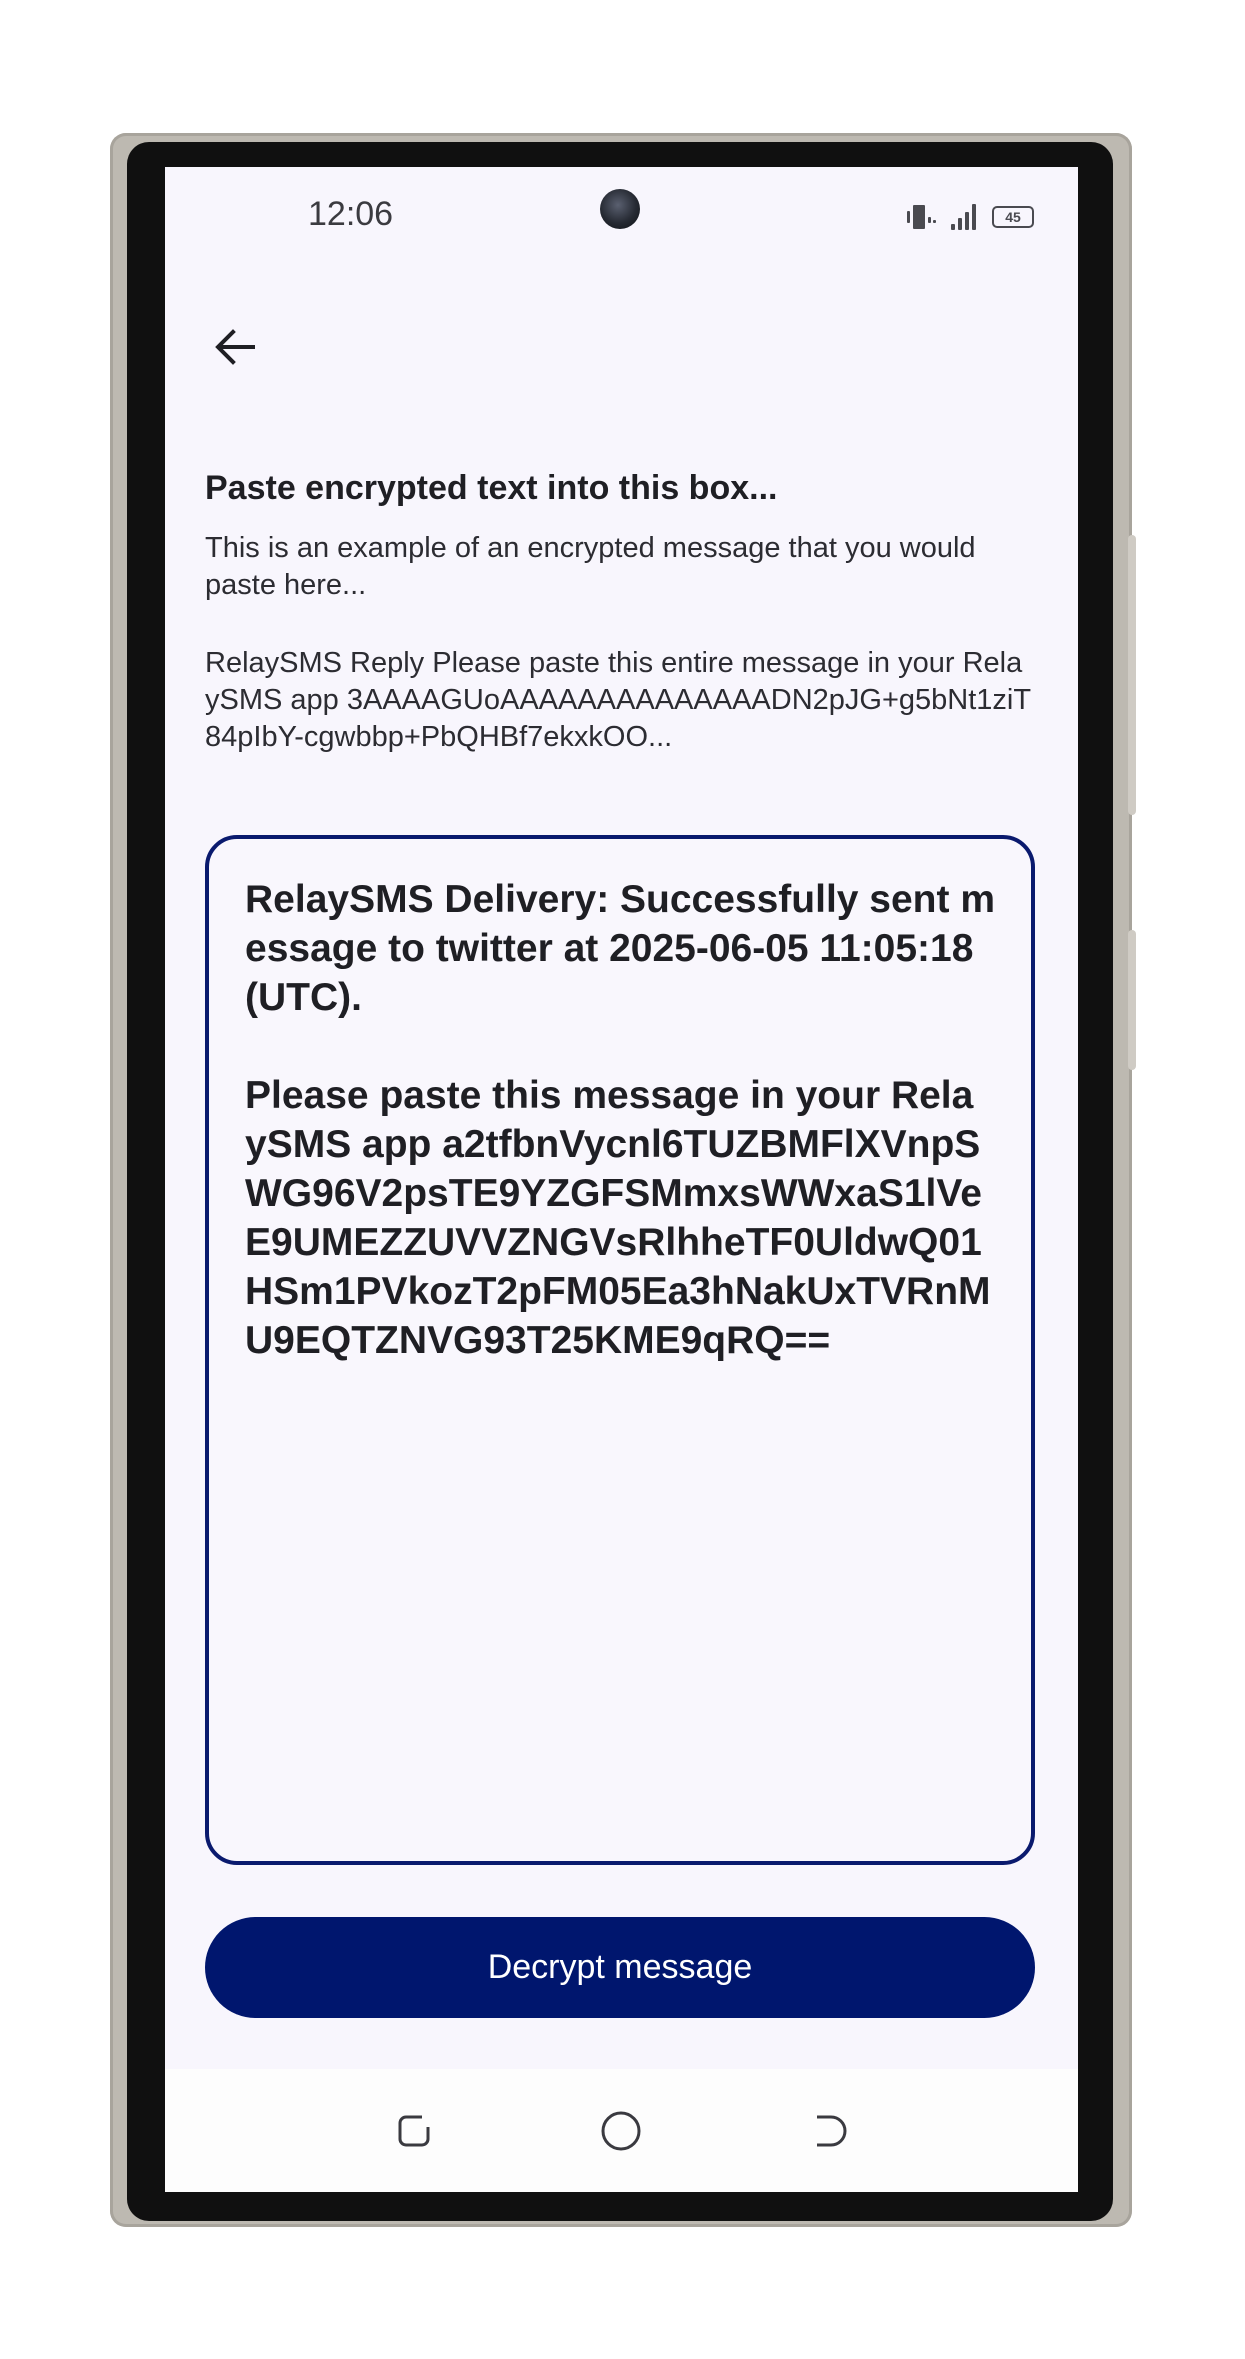 This screenshot has width=1245, height=2359. I want to click on status-icons: 45, so click(969, 217).